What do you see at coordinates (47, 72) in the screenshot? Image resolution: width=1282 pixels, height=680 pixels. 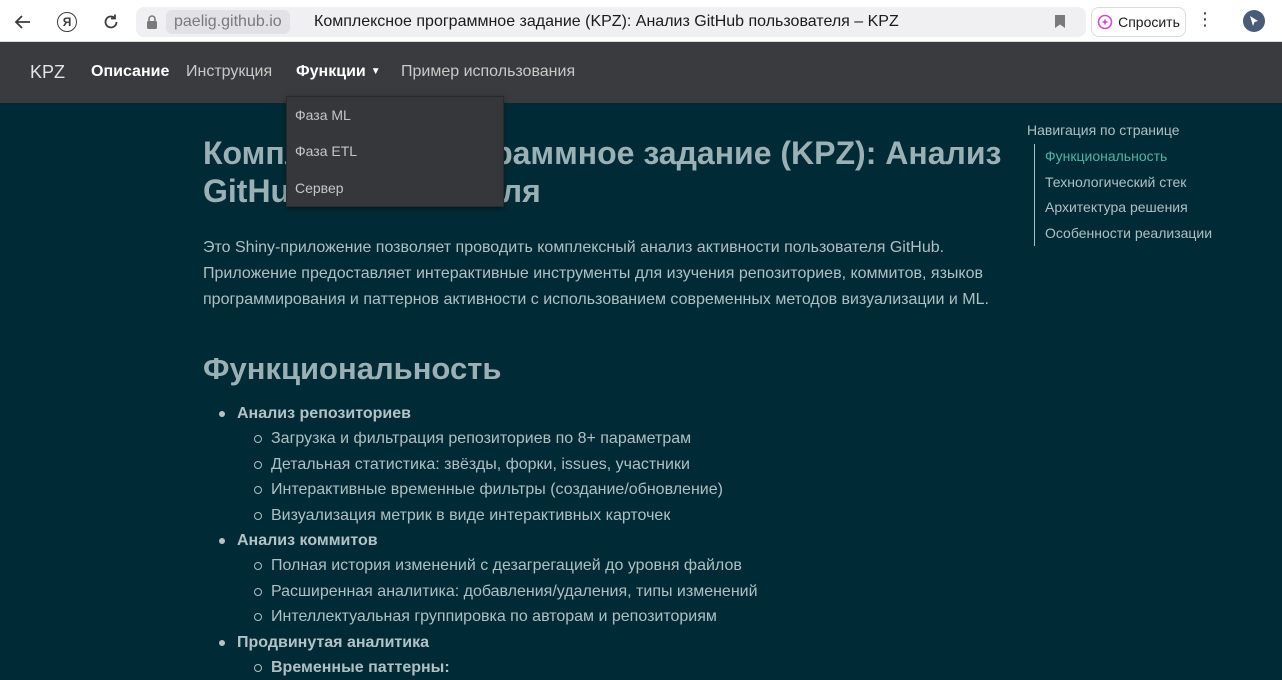 I see `brand-logo: KPZ` at bounding box center [47, 72].